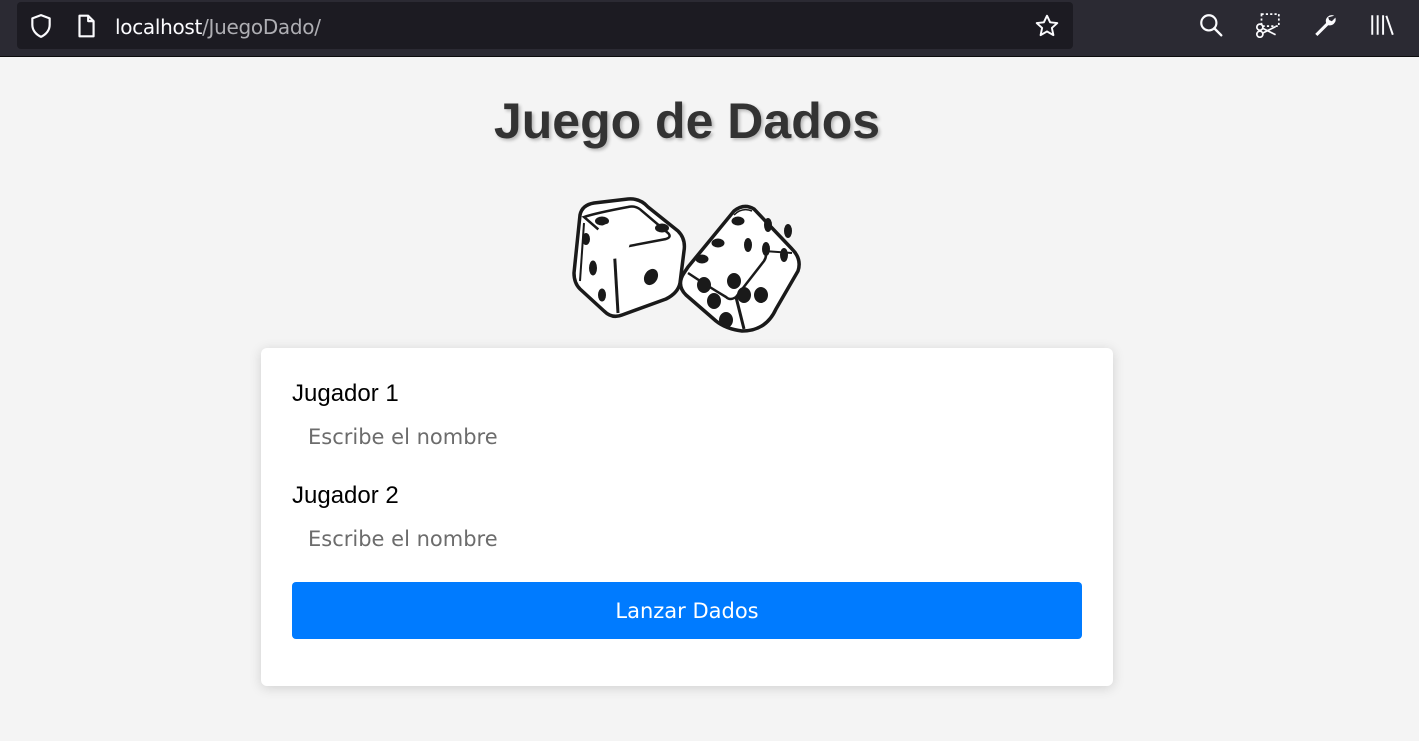 The width and height of the screenshot is (1419, 741). I want to click on url-path: /JuegoDado/, so click(261, 27).